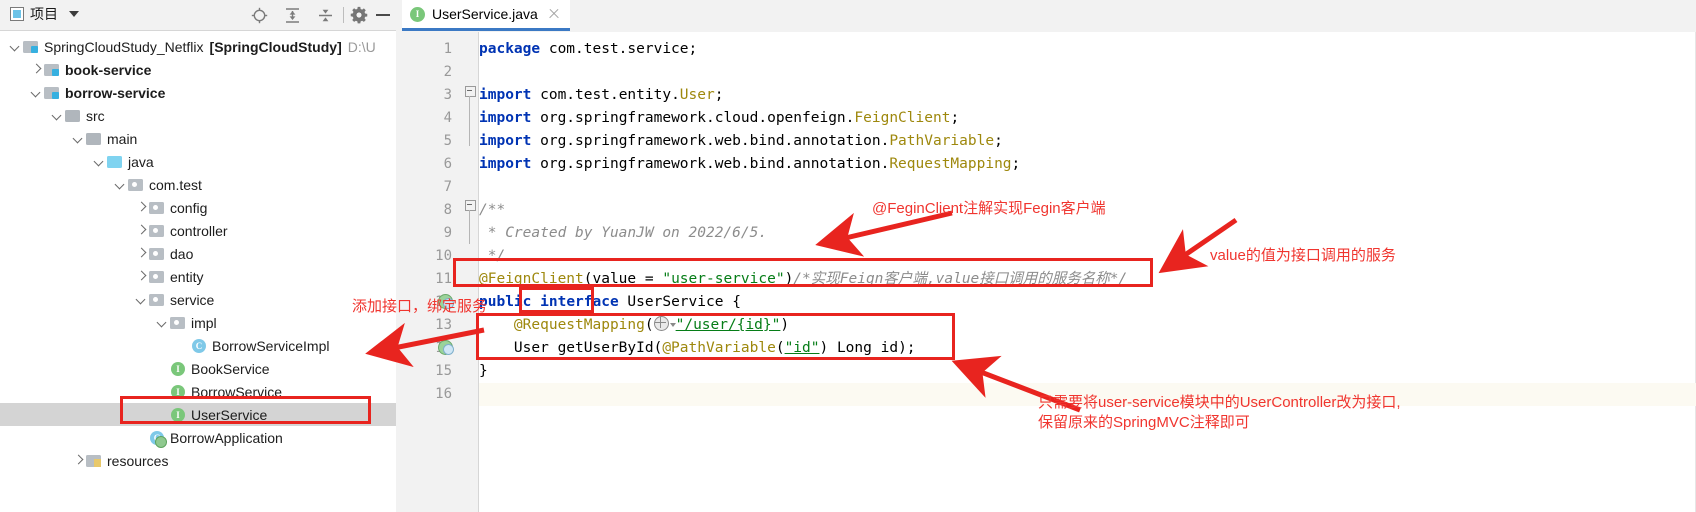 The image size is (1696, 512). What do you see at coordinates (187, 276) in the screenshot?
I see `tree-item-label: entity` at bounding box center [187, 276].